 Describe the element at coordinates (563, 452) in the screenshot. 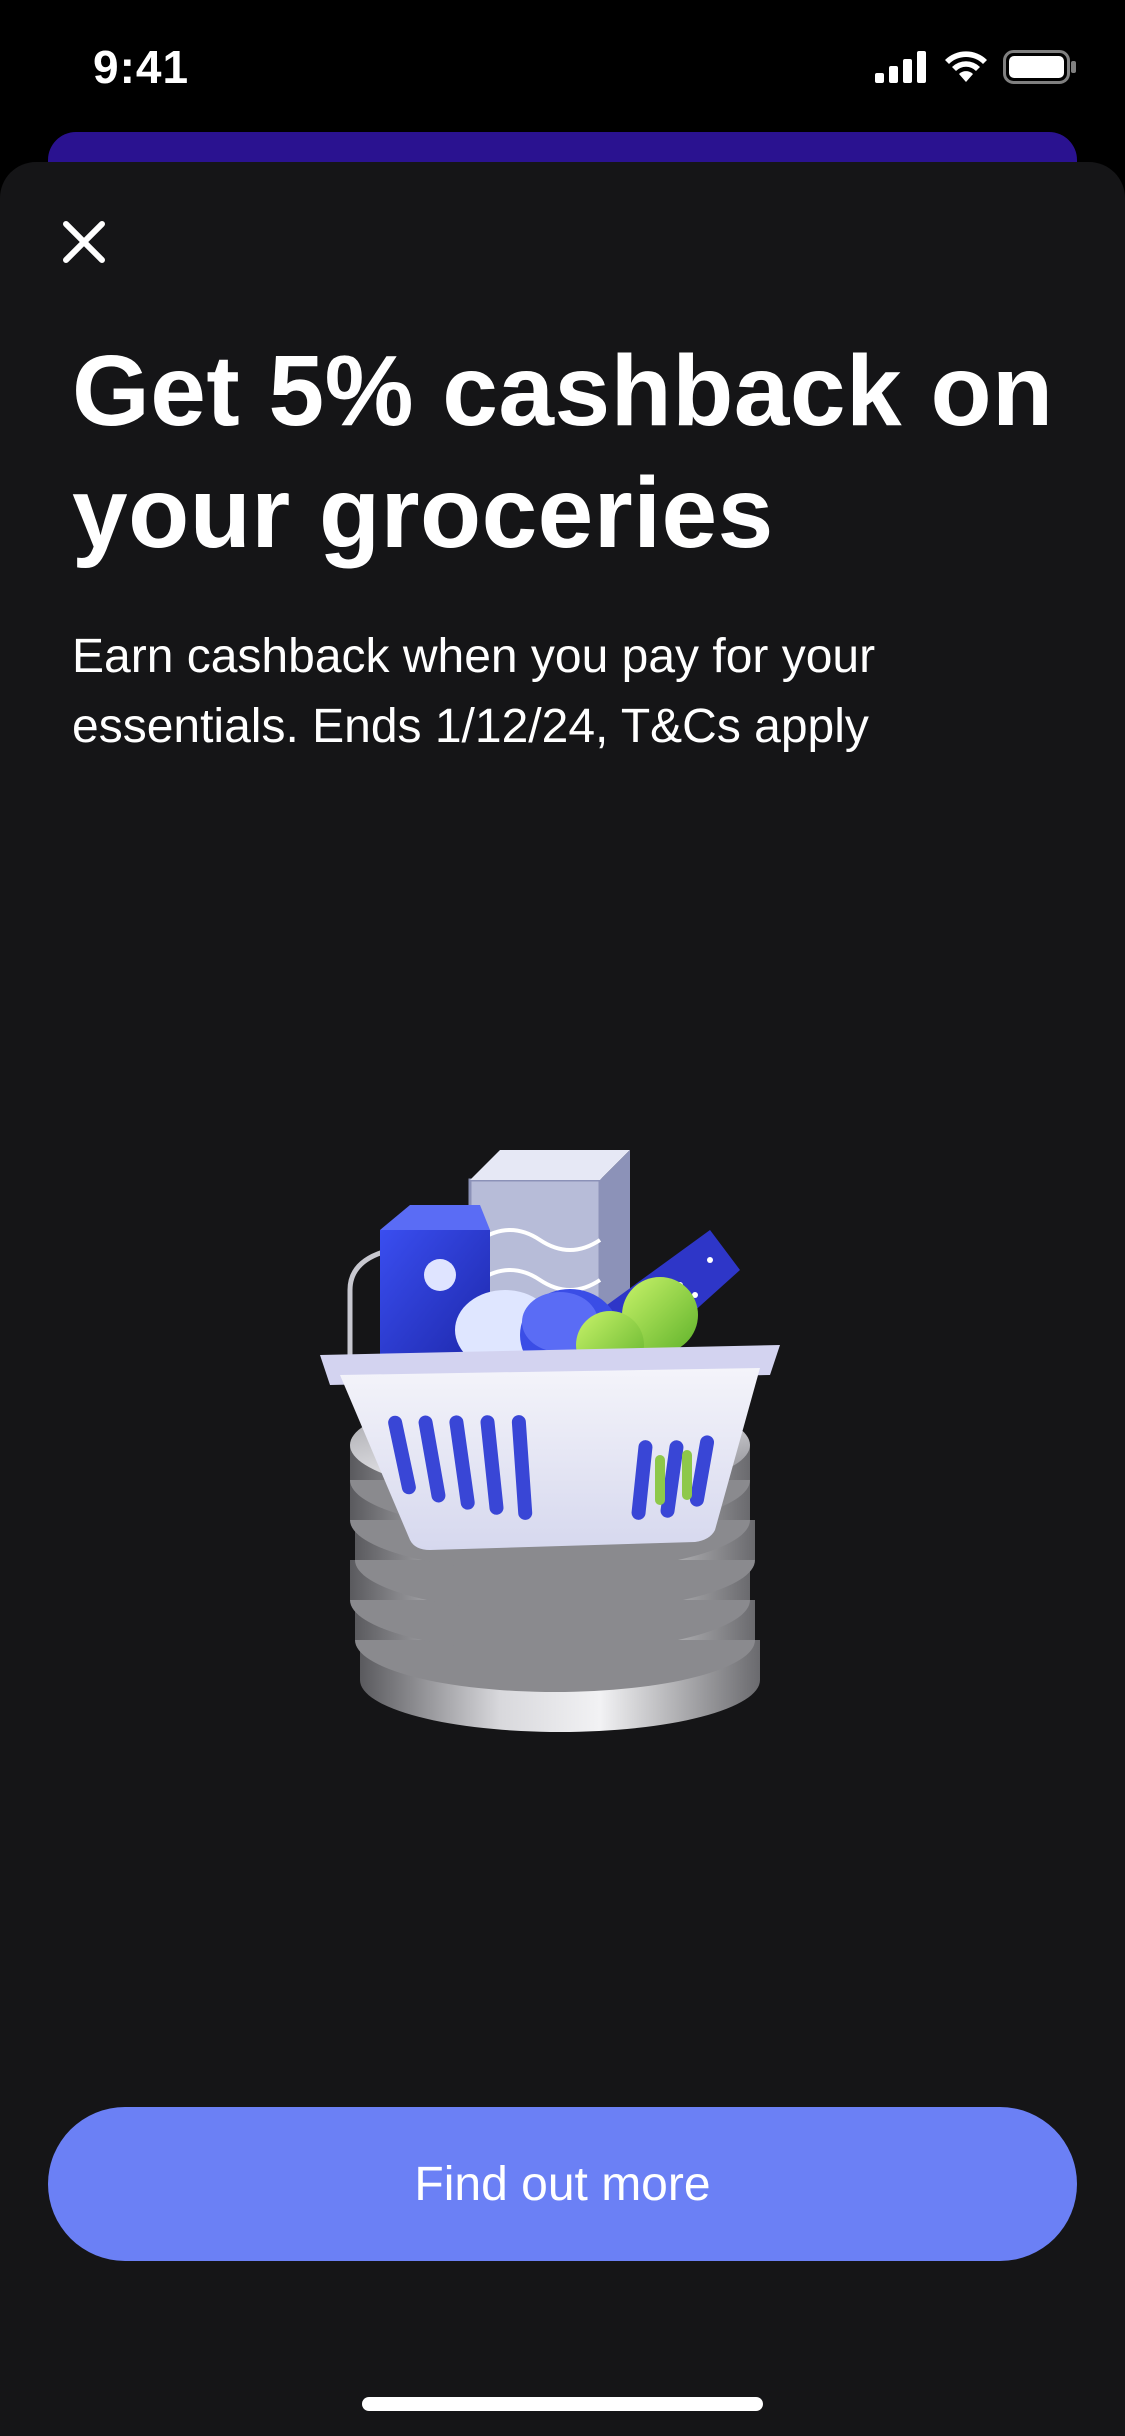

I see `promo-title: Get 5% cashback on your groceries` at that location.